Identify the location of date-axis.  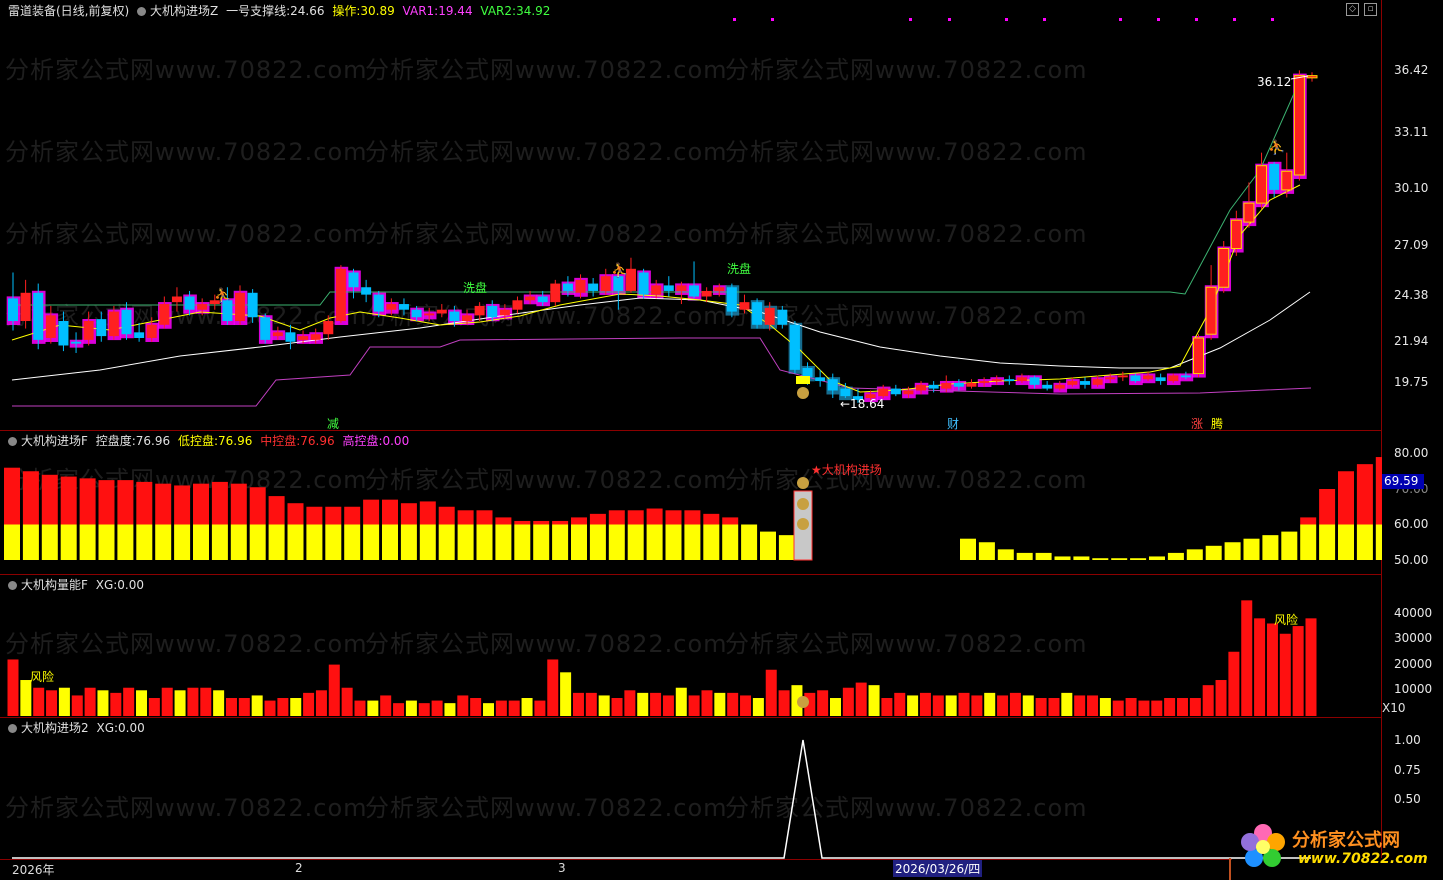
(616, 869).